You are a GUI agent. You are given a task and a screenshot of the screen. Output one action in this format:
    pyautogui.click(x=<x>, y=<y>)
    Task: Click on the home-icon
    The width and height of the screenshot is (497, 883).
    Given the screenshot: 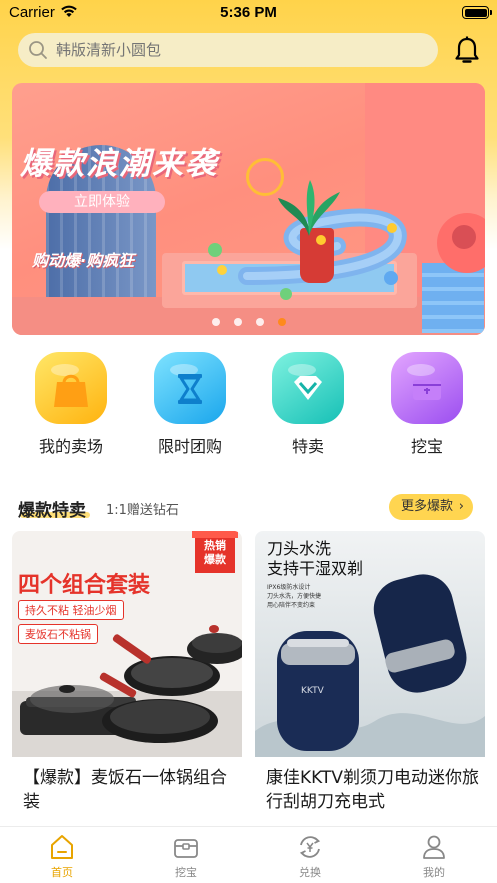 What is the action you would take?
    pyautogui.click(x=62, y=847)
    